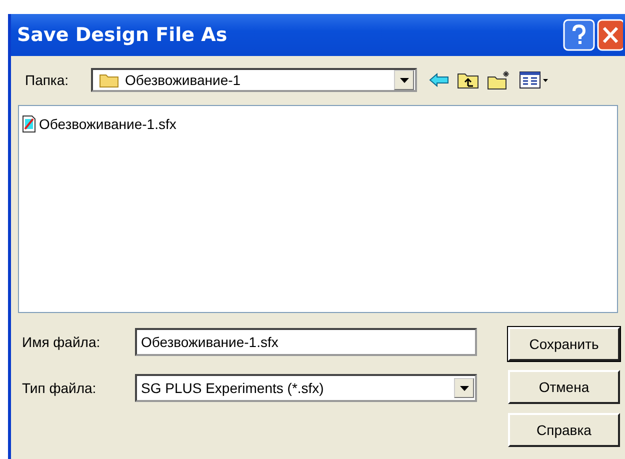 This screenshot has width=625, height=459. I want to click on dialog-button: Справка, so click(564, 430).